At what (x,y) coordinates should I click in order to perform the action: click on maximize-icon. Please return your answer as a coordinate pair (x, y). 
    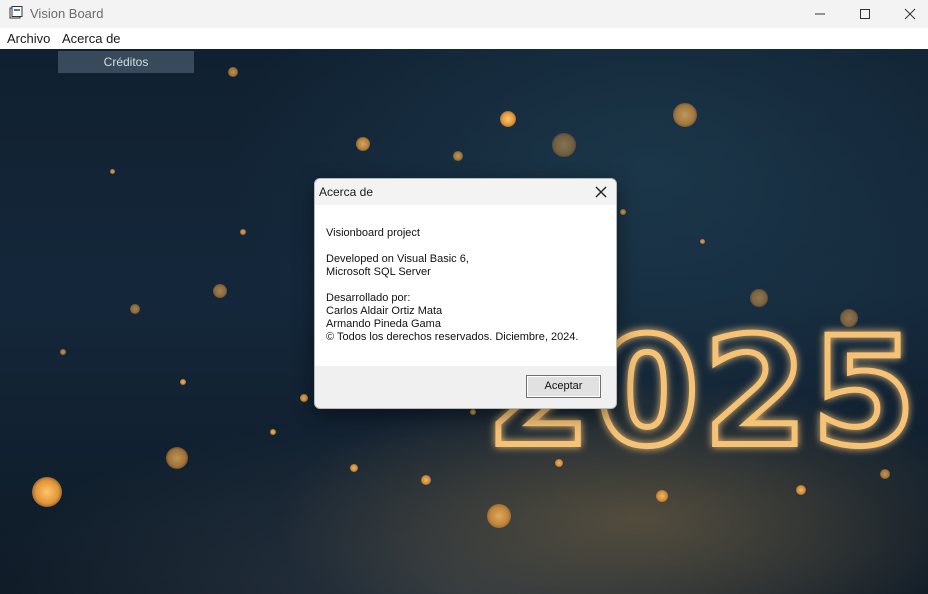
    Looking at the image, I should click on (865, 14).